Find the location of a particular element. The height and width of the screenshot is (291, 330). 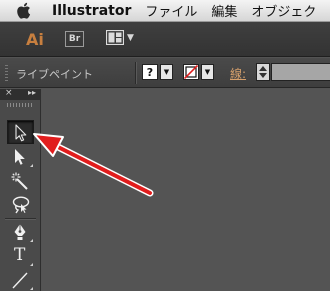

menu-app-name: Illustrator is located at coordinates (91, 11).